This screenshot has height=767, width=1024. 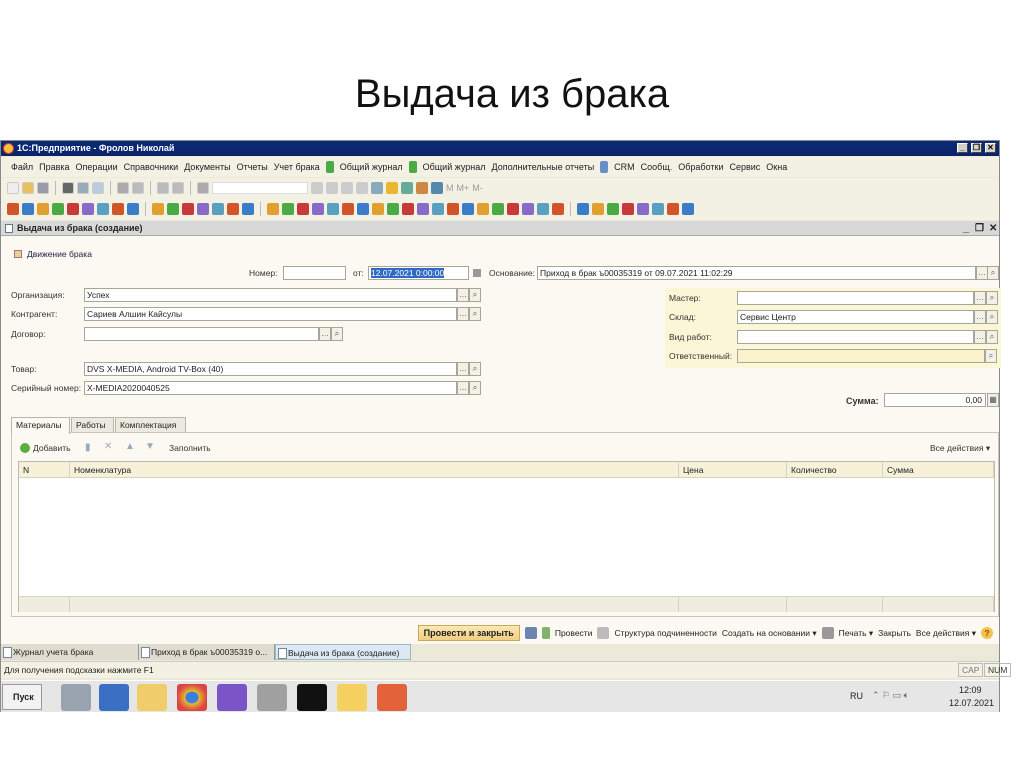 I want to click on column-n: N, so click(x=44, y=470).